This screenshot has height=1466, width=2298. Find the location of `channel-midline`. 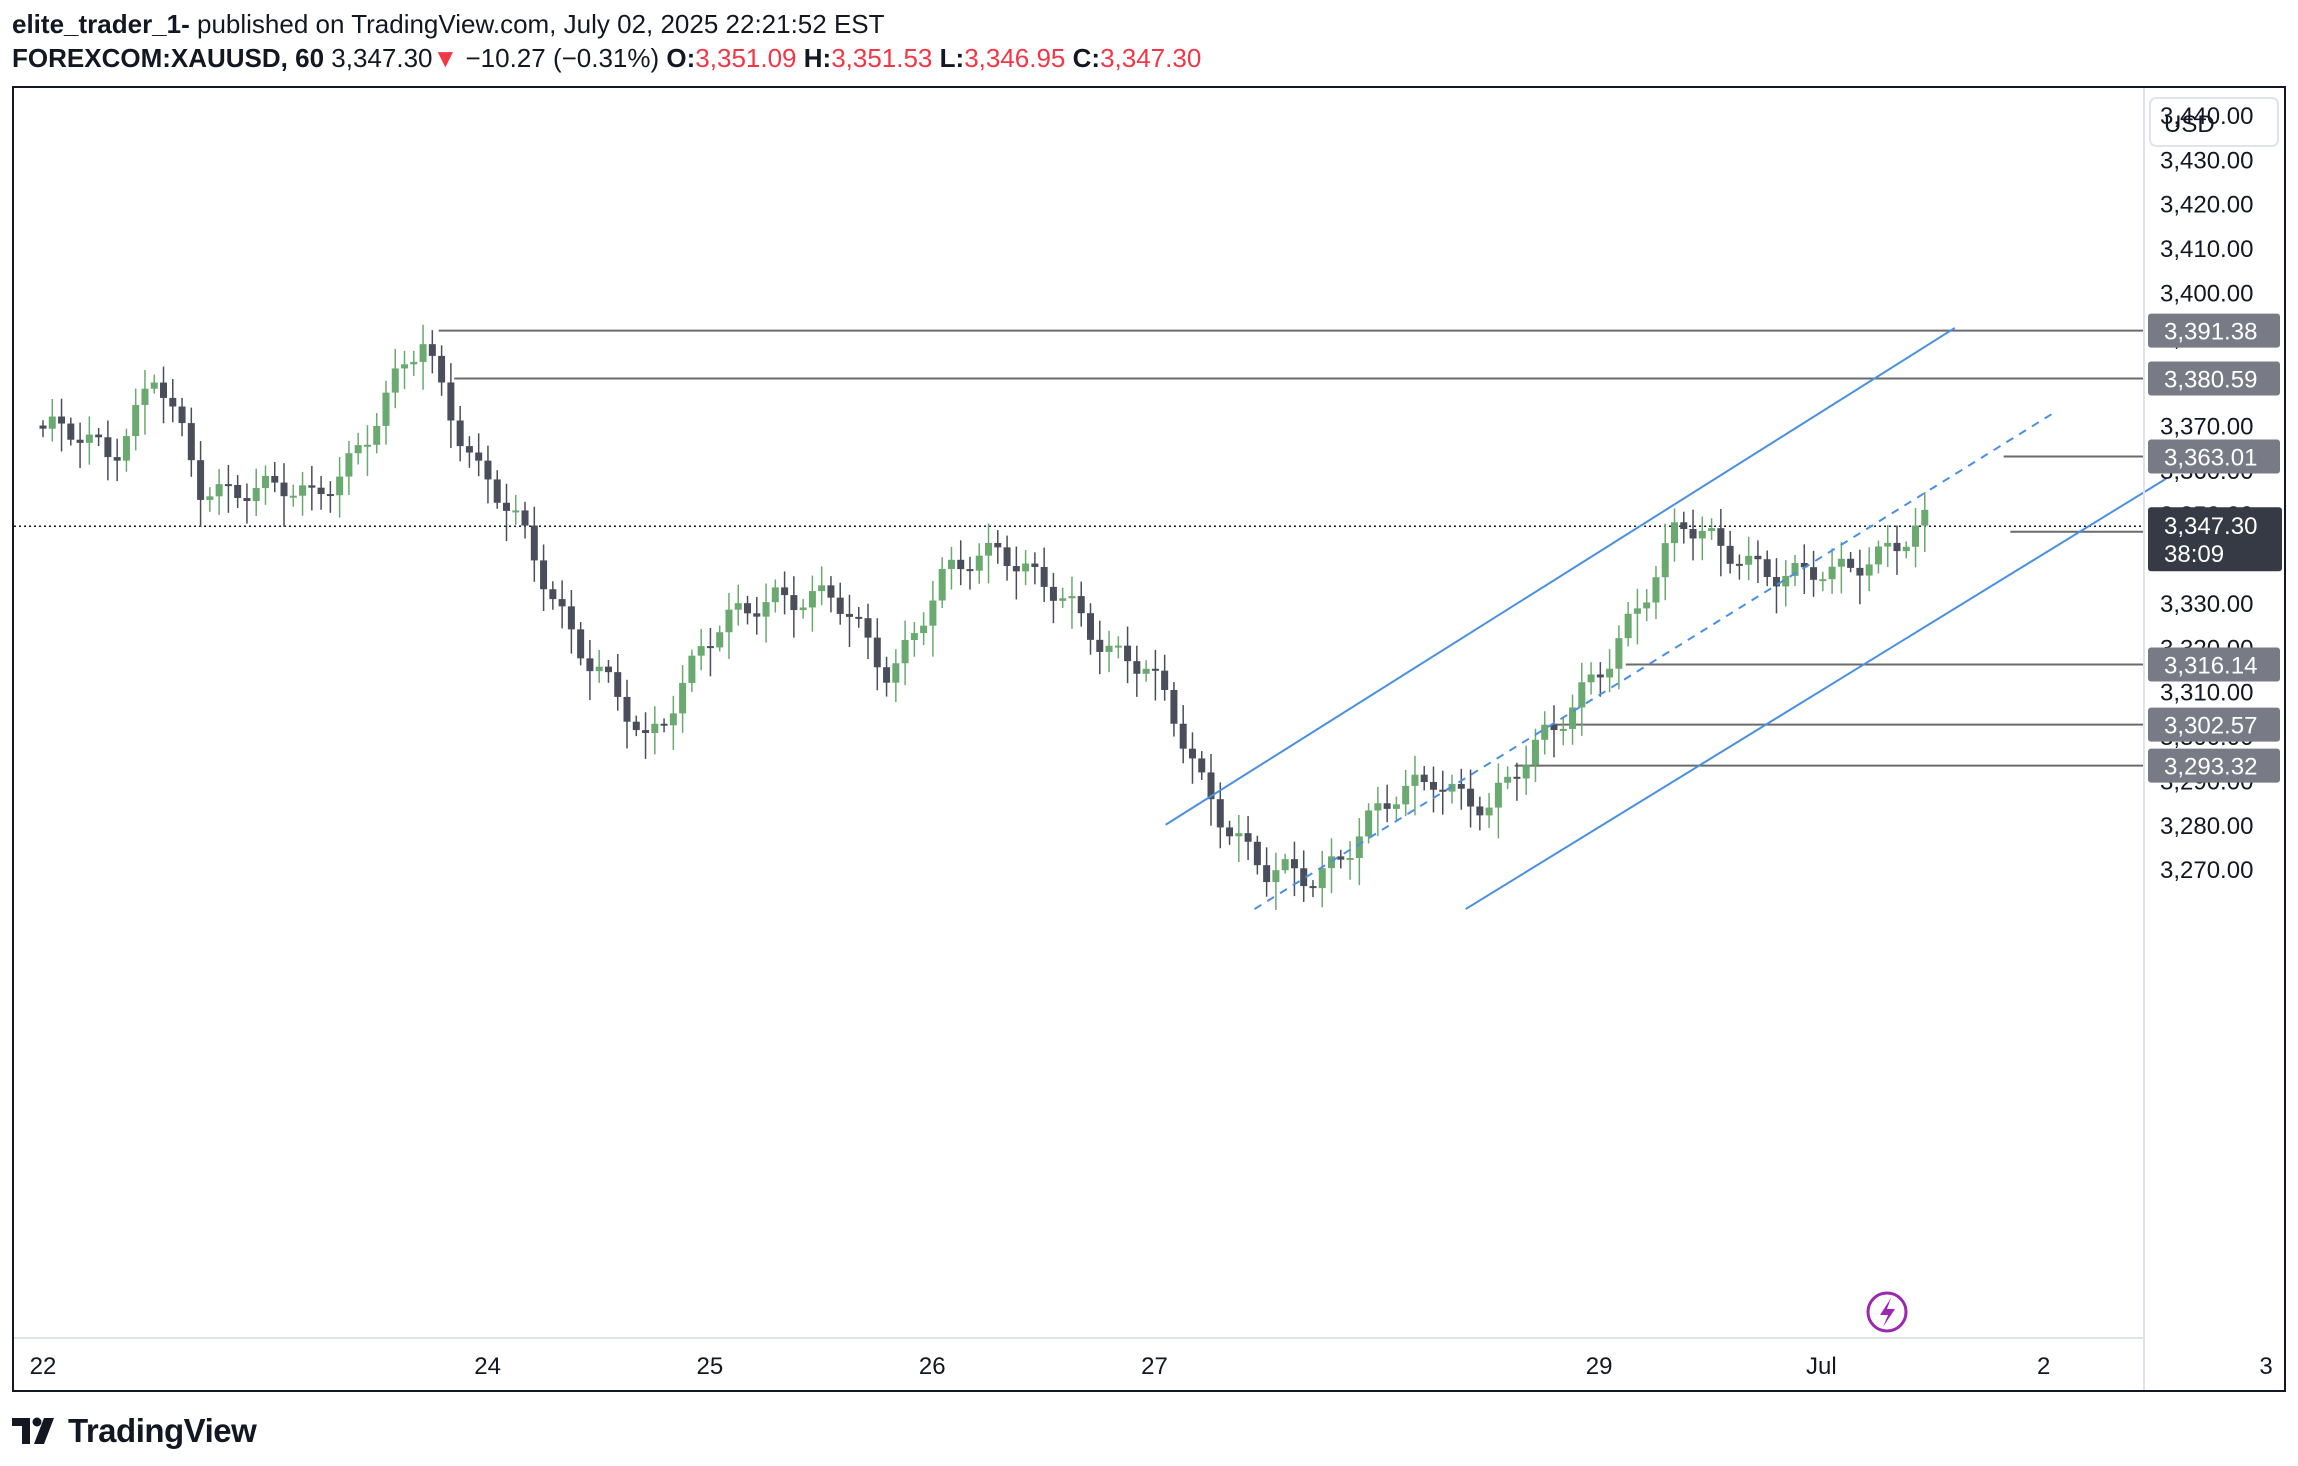

channel-midline is located at coordinates (1655, 660).